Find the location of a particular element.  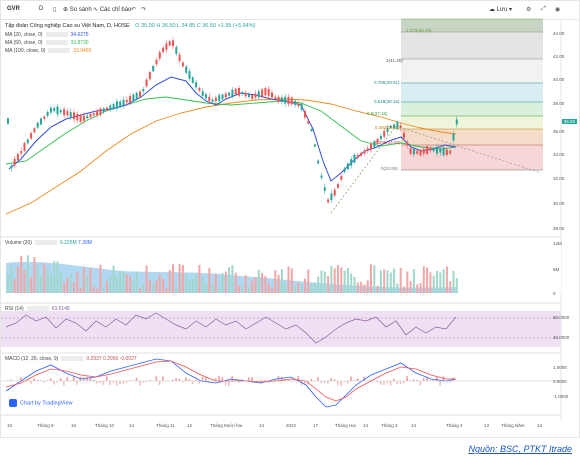

time-tick: Tháng 10 is located at coordinates (105, 425).